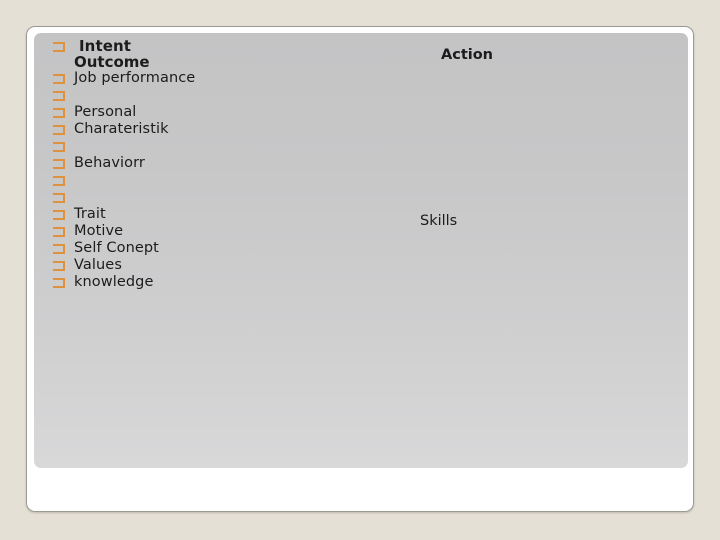  I want to click on bullet-label: knowledge, so click(114, 282).